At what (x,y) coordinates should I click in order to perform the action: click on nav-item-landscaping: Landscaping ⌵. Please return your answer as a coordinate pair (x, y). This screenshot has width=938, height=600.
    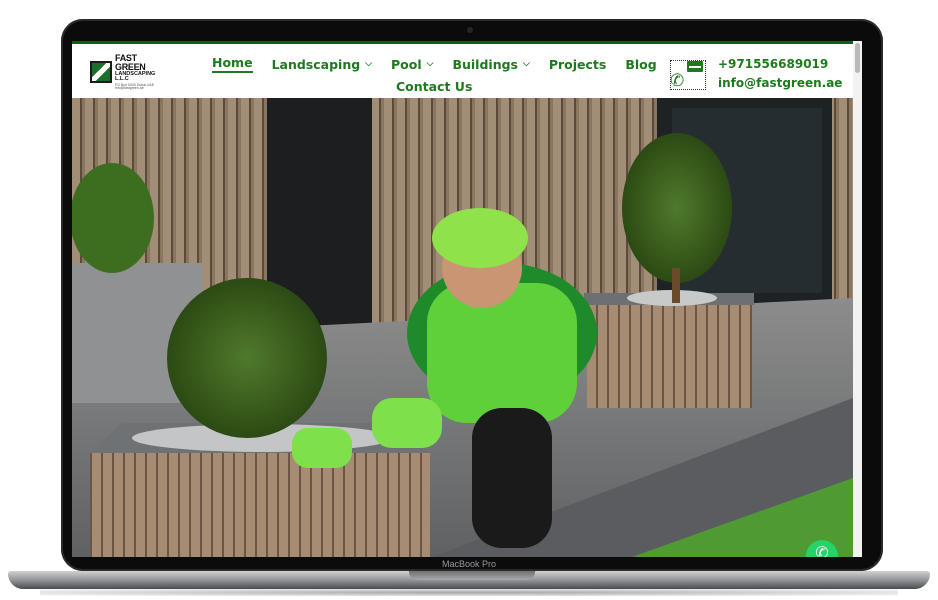
    Looking at the image, I should click on (322, 64).